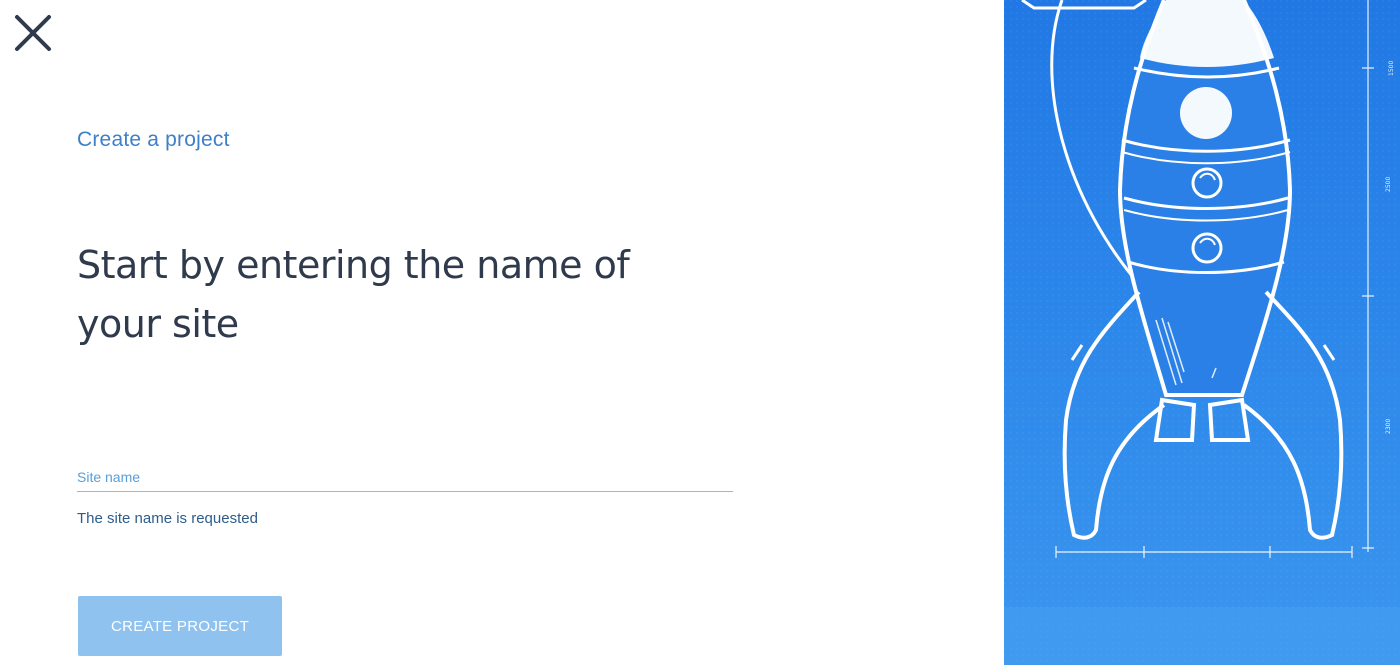 The width and height of the screenshot is (1400, 665). I want to click on close-icon, so click(33, 33).